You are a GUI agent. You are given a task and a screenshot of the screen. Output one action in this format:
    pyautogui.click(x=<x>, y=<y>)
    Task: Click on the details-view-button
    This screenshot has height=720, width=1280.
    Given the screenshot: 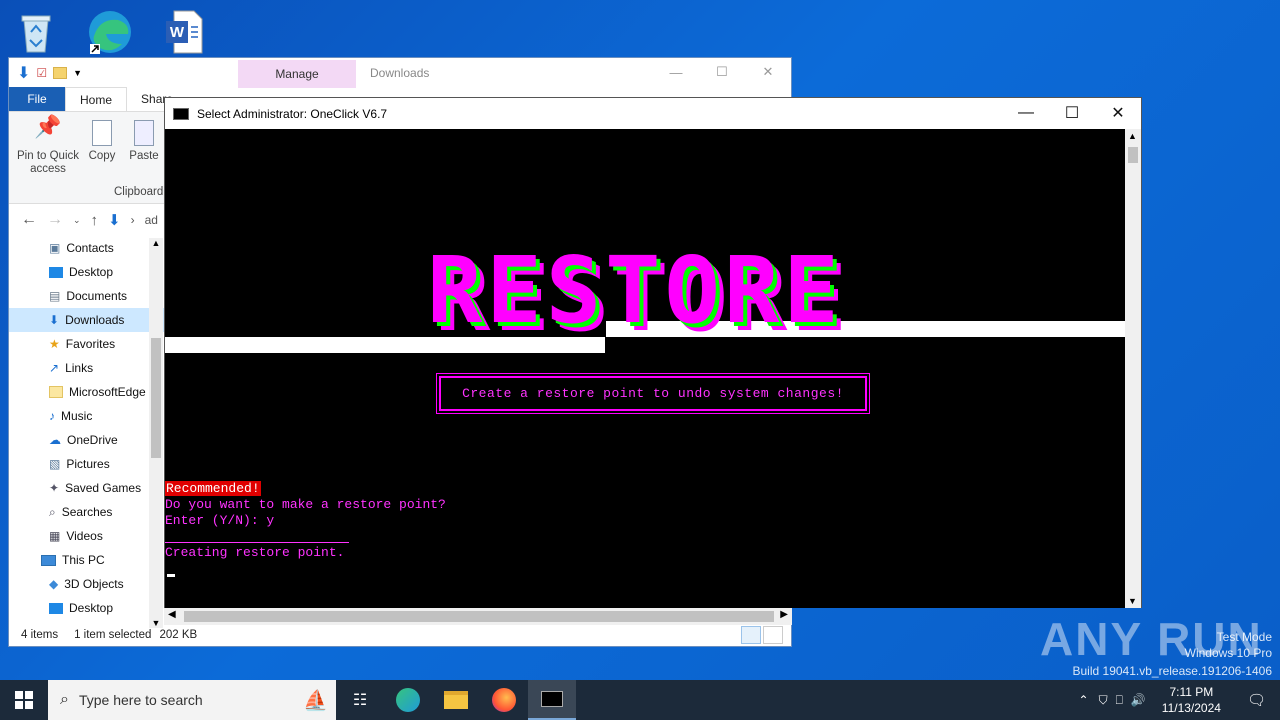 What is the action you would take?
    pyautogui.click(x=751, y=635)
    